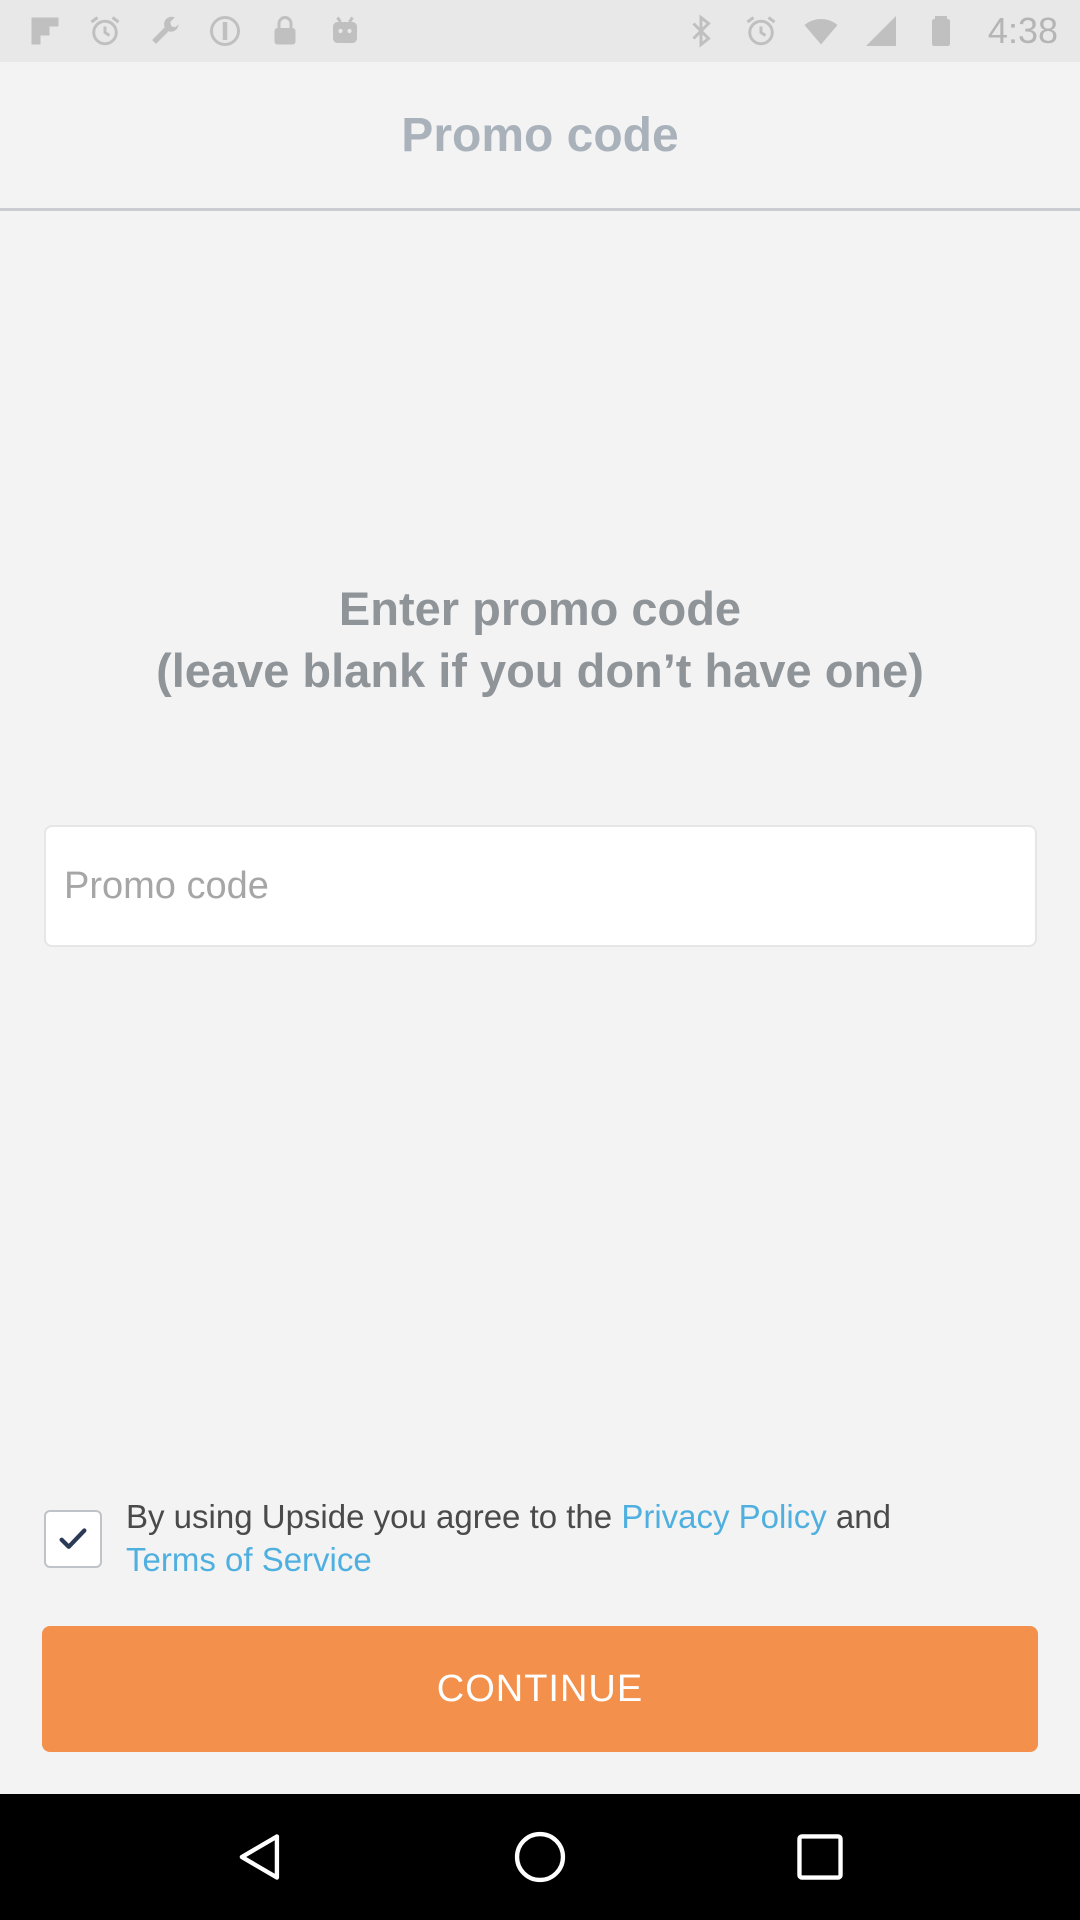  I want to click on continue-button: CONTINUE, so click(540, 1689).